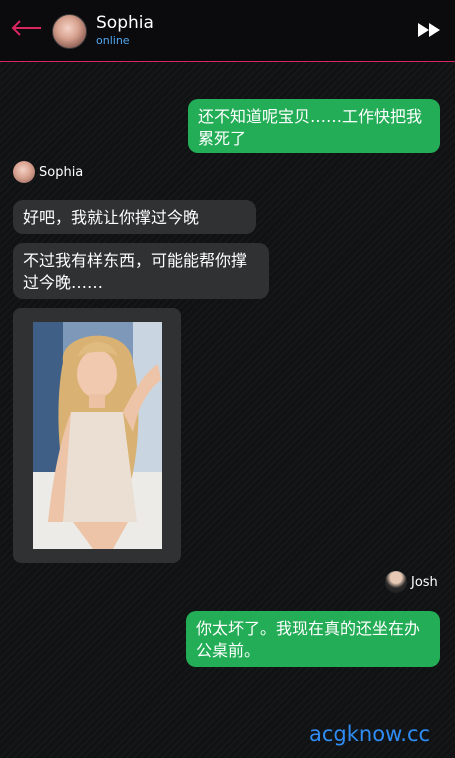 Image resolution: width=455 pixels, height=758 pixels. I want to click on assistant-message-bubble: 好吧，我就让你撑过今晚, so click(134, 217).